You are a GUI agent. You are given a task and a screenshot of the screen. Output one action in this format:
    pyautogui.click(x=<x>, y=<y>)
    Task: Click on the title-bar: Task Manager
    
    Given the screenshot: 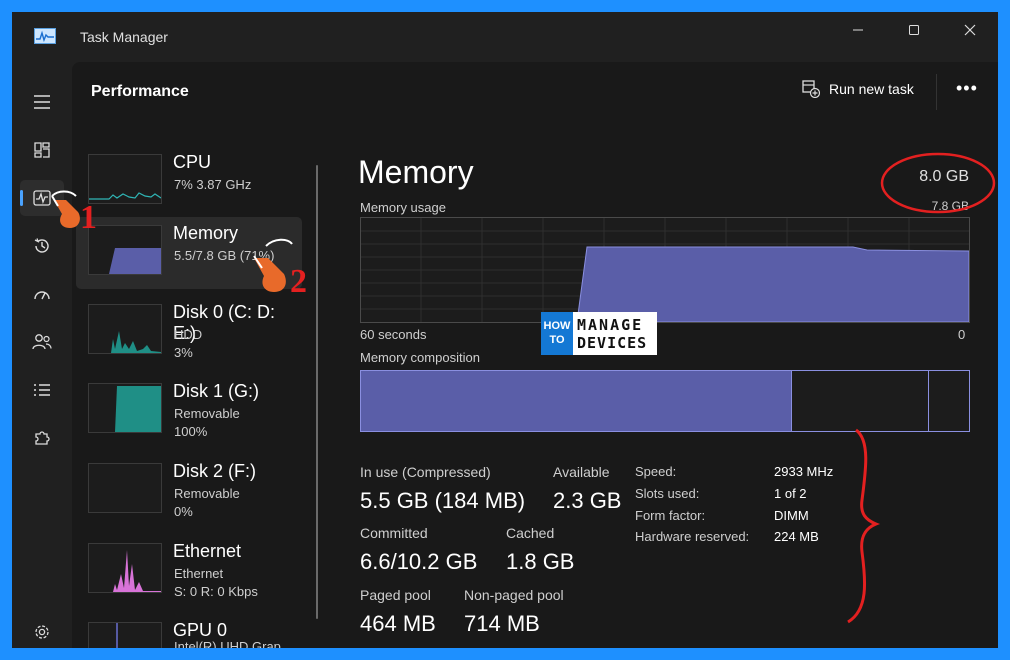 What is the action you would take?
    pyautogui.click(x=505, y=37)
    